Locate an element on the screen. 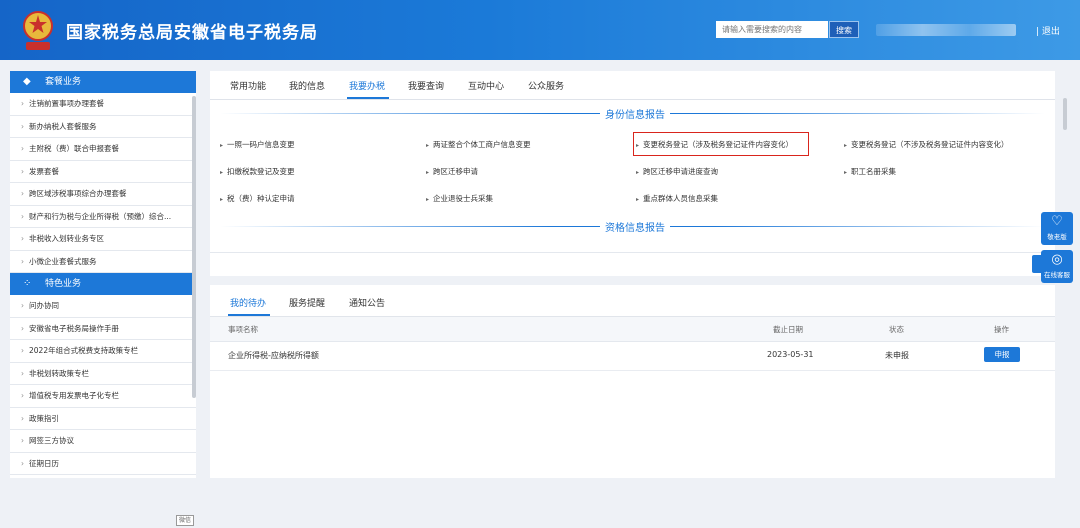 This screenshot has height=528, width=1080. highlight-box is located at coordinates (721, 144).